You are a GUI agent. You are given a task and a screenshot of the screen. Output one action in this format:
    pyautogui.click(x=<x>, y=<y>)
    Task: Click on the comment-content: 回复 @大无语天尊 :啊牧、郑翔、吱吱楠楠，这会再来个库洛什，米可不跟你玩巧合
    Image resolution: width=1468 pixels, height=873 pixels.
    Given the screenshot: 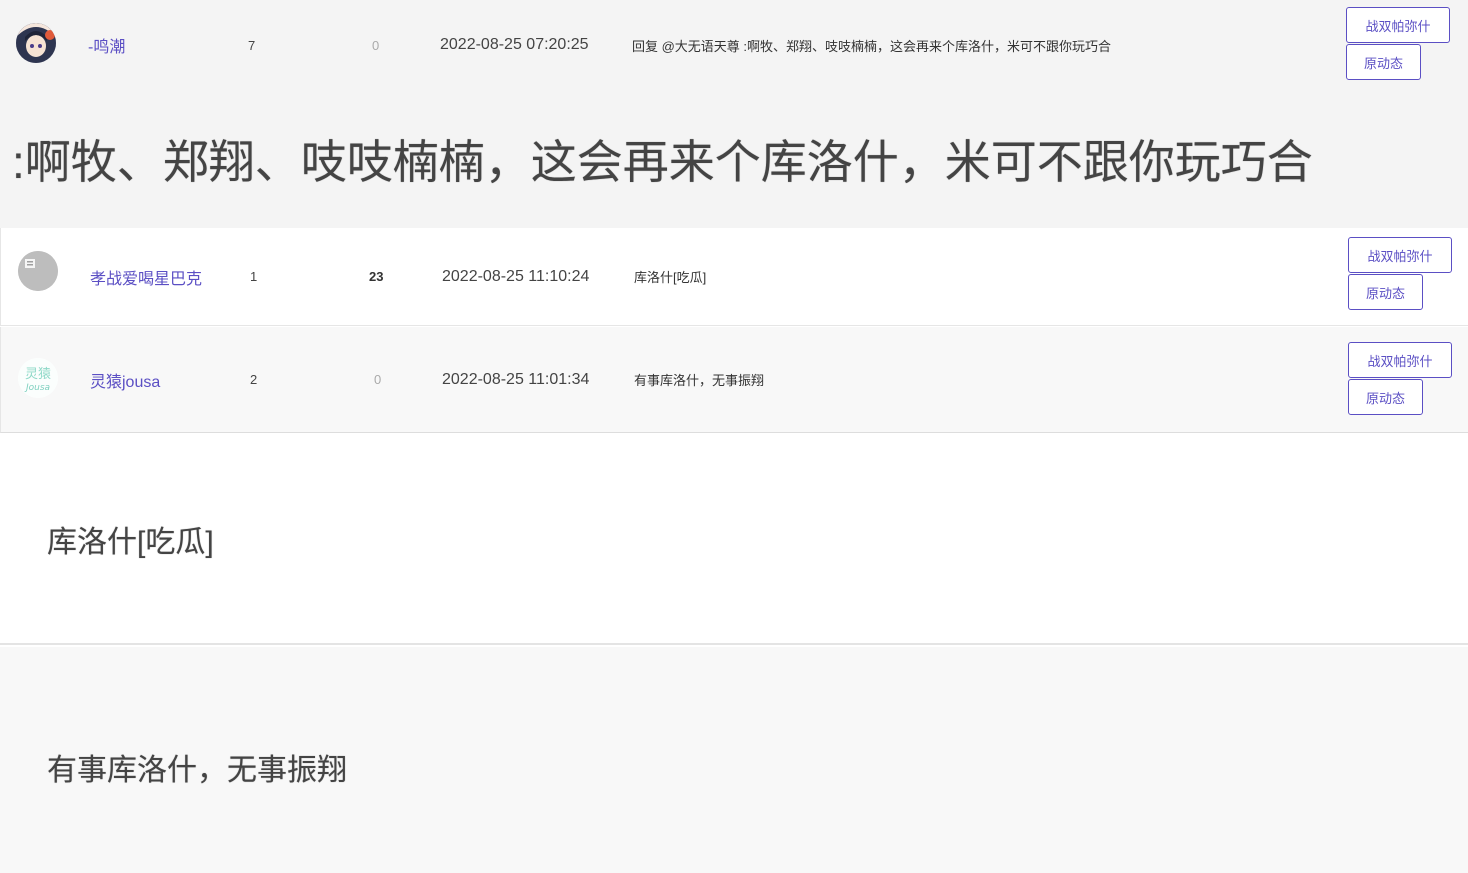 What is the action you would take?
    pyautogui.click(x=872, y=46)
    